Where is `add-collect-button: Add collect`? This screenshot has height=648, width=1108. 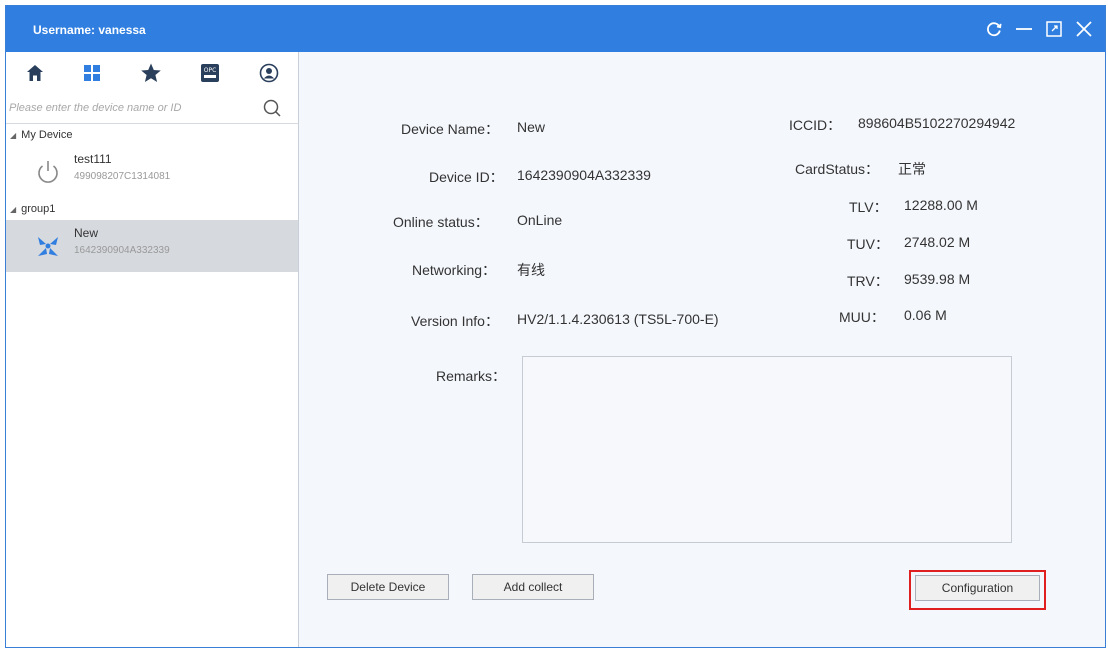
add-collect-button: Add collect is located at coordinates (533, 587).